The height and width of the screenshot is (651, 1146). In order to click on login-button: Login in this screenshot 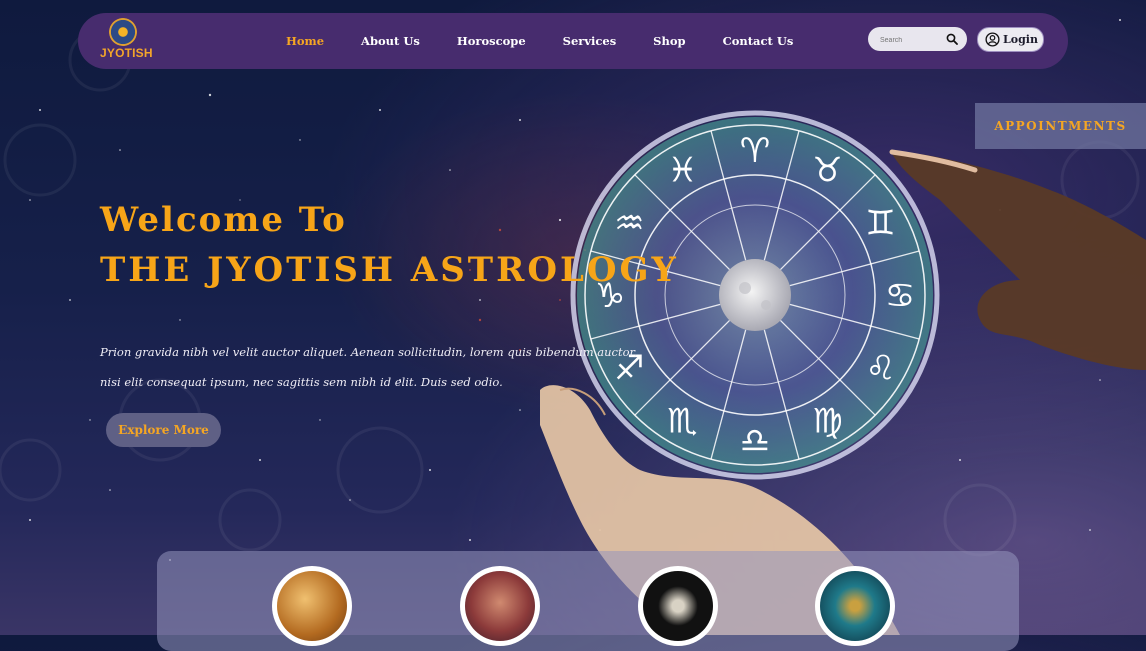, I will do `click(1010, 39)`.